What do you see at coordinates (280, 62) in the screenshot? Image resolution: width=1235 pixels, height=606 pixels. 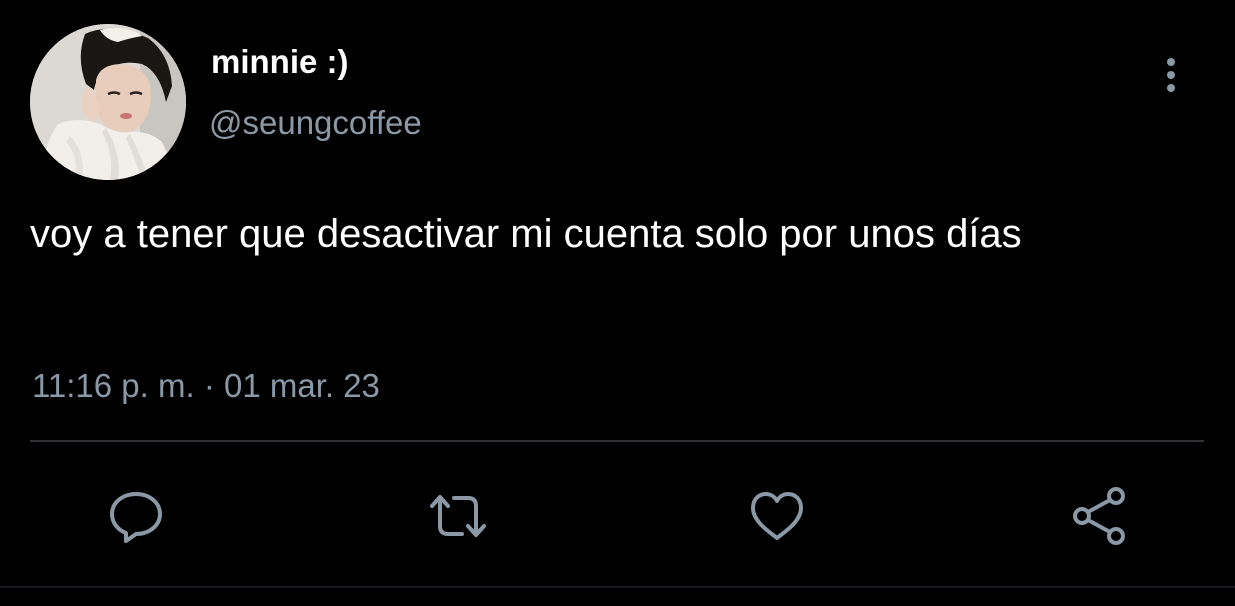 I see `author-display-name: minnie :)` at bounding box center [280, 62].